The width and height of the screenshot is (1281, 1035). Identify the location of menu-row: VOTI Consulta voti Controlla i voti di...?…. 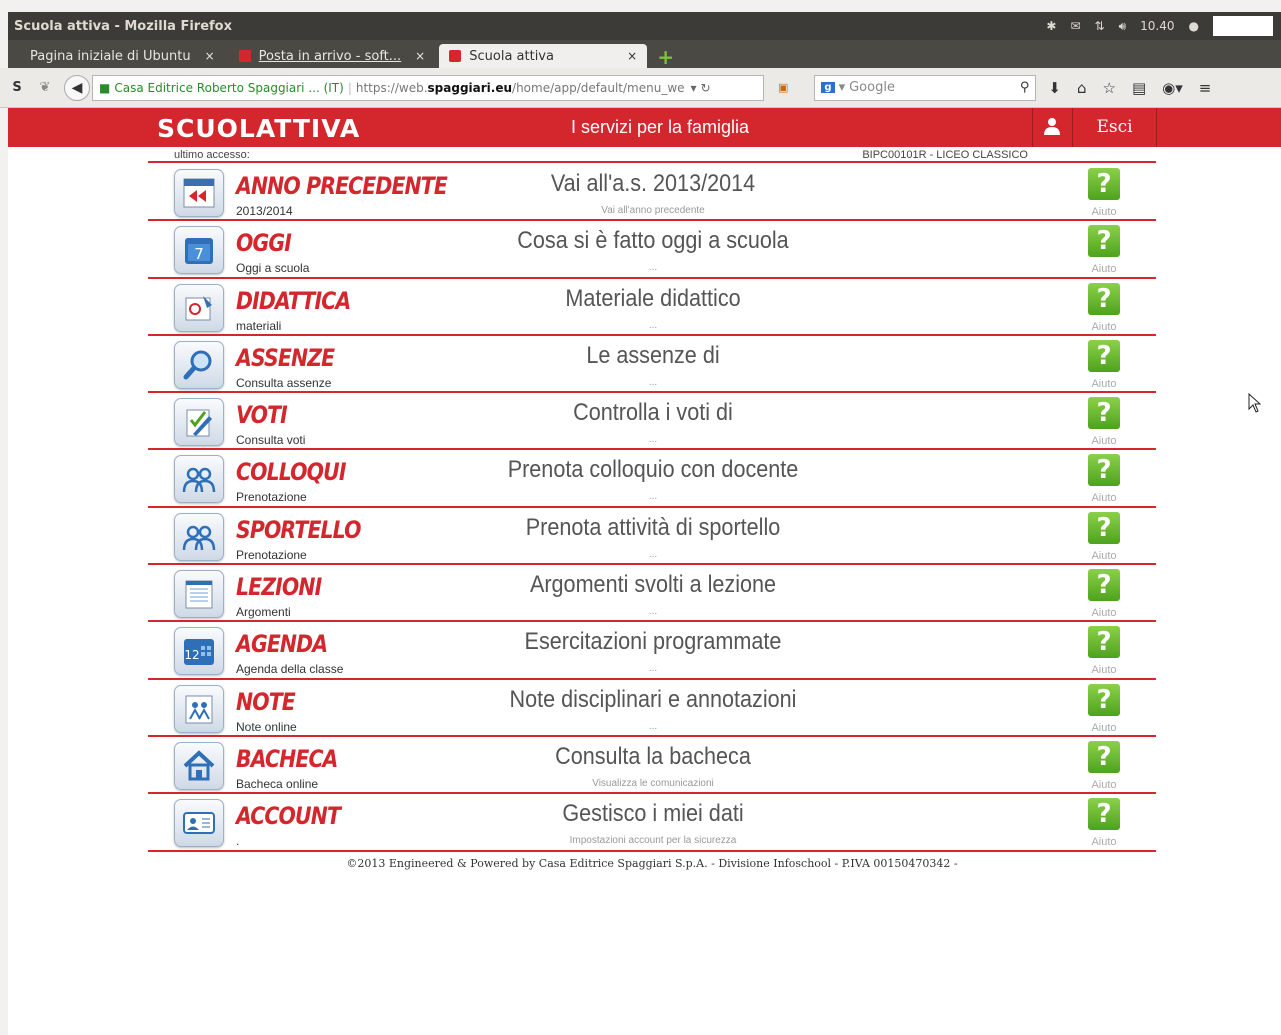
(652, 422).